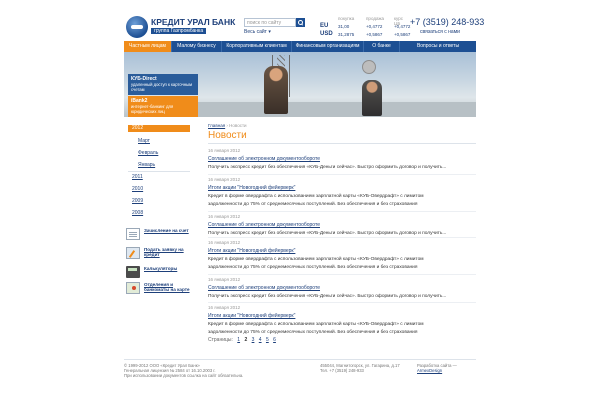  Describe the element at coordinates (270, 22) in the screenshot. I see `search-input: поиск по сайту` at that location.